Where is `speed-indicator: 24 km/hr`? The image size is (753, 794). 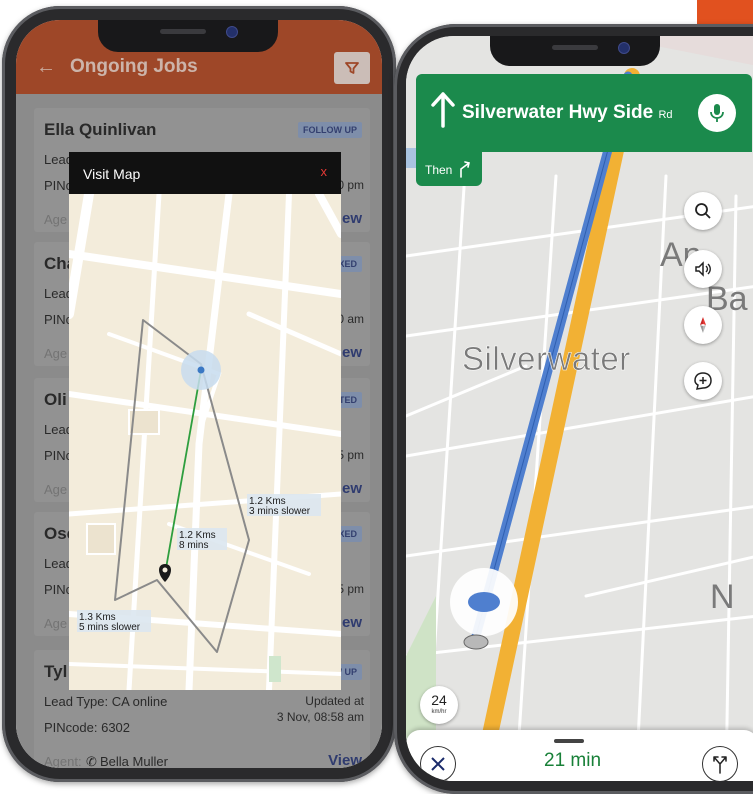 speed-indicator: 24 km/hr is located at coordinates (439, 705).